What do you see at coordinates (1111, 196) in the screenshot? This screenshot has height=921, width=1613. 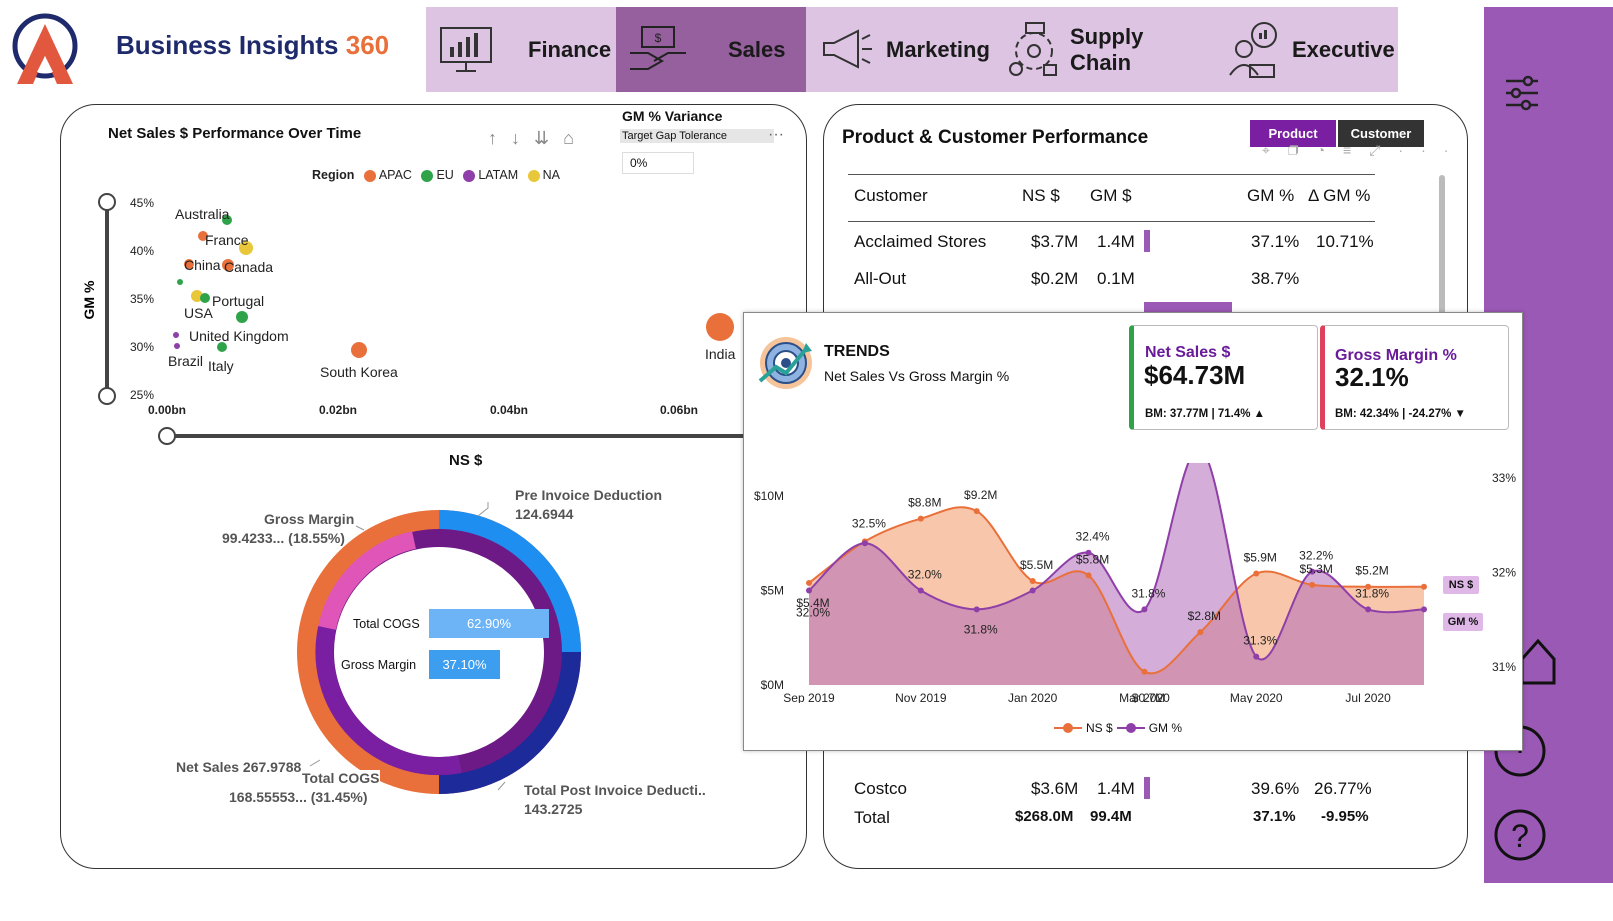 I see `col-gm: GM $` at bounding box center [1111, 196].